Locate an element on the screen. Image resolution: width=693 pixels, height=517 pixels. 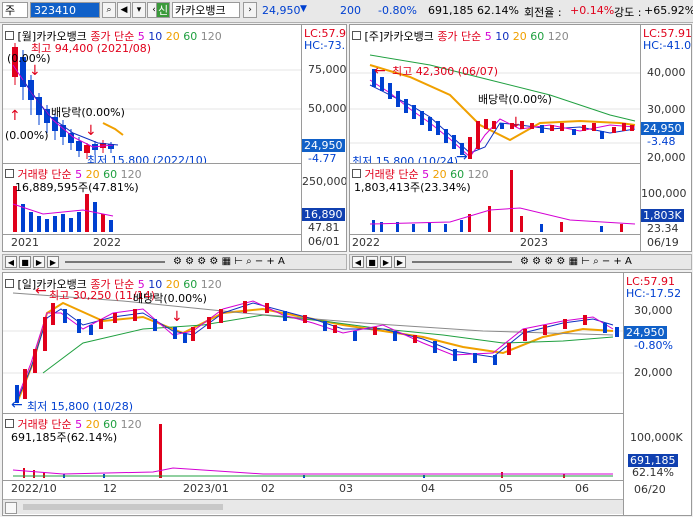
scroll-thumb is located at coordinates (123, 507).